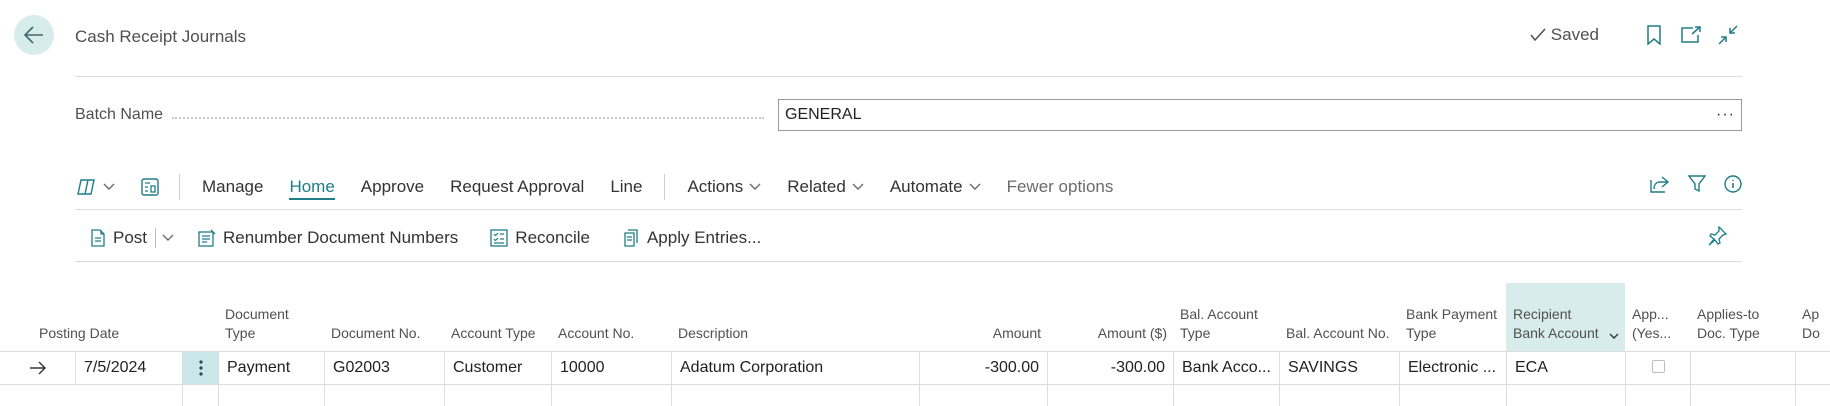  I want to click on cell-amount-lcy: -300.00, so click(1110, 368).